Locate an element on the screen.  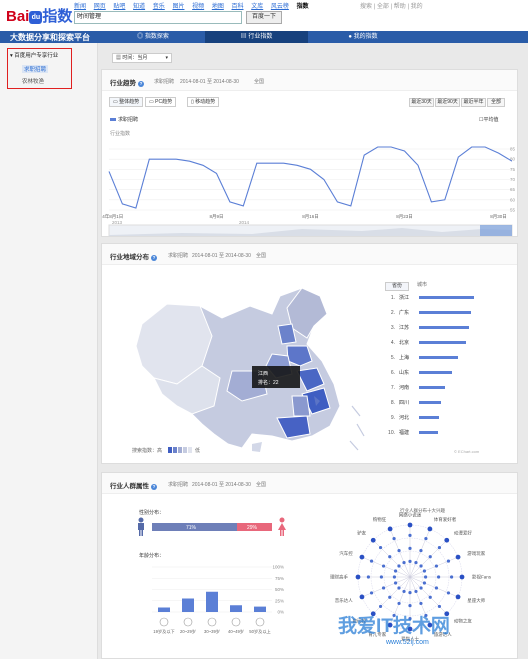
nav-link: 百科 is located at coordinates (238, 7).